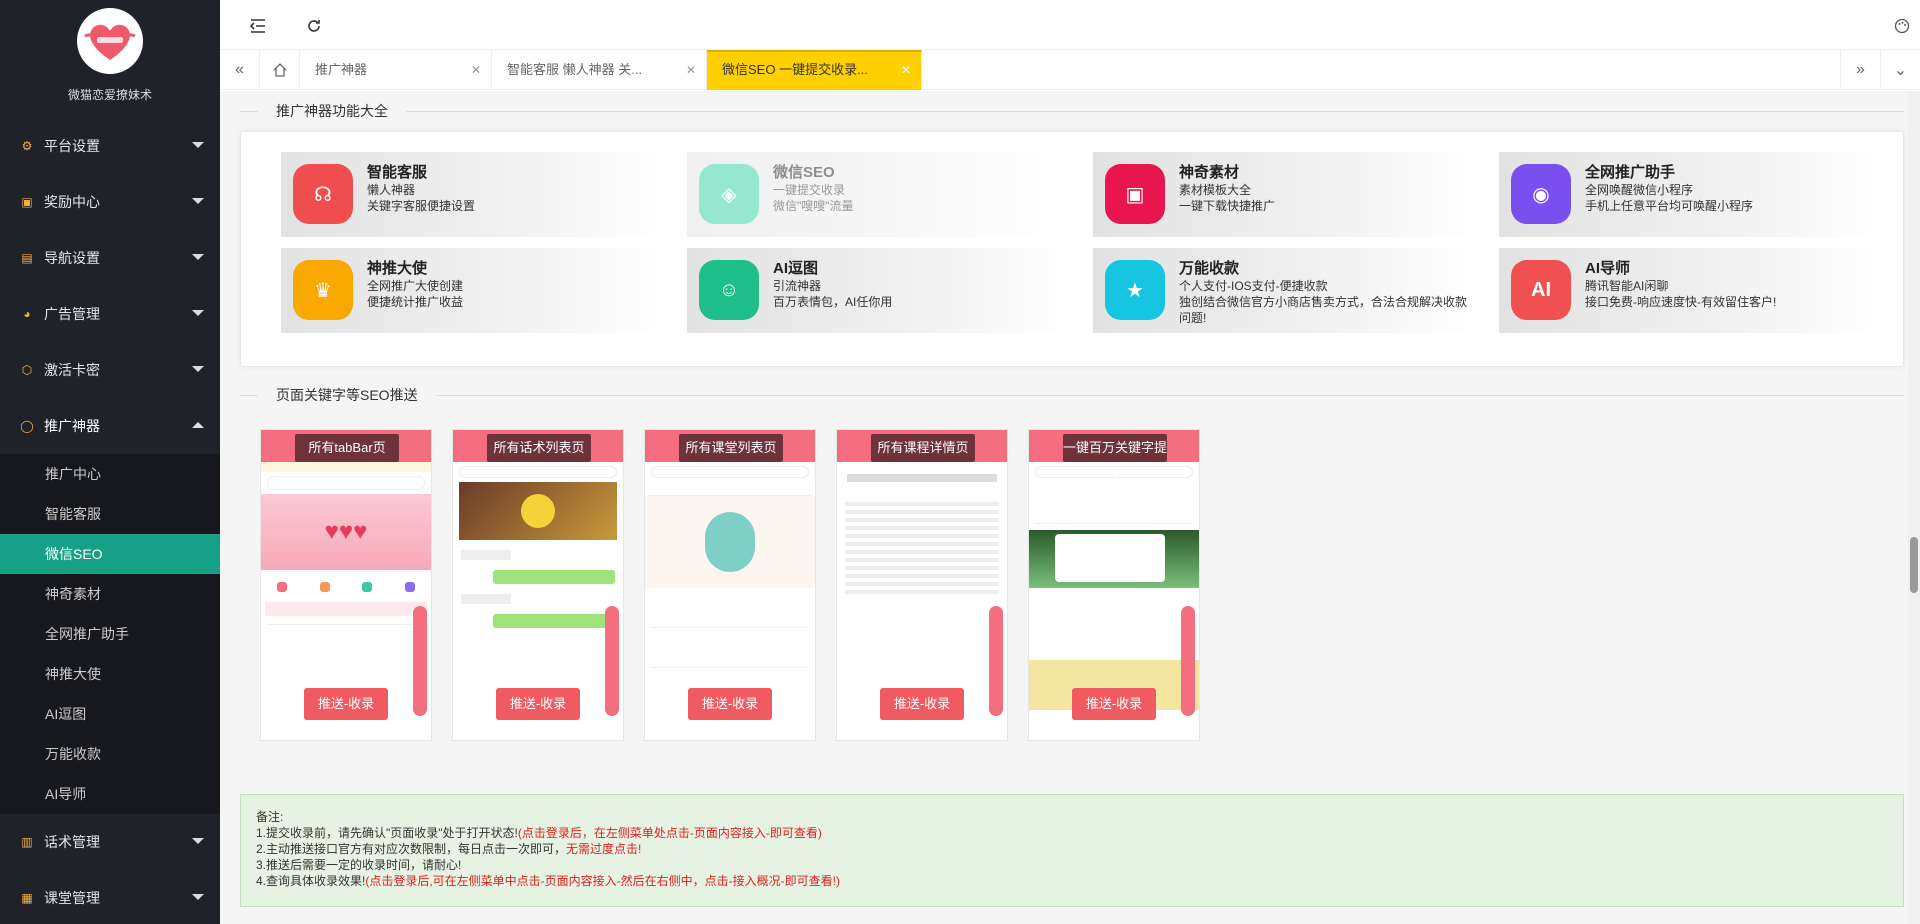  I want to click on tab-smart-service: 智能客服 懒人神器 关... ✕, so click(599, 70).